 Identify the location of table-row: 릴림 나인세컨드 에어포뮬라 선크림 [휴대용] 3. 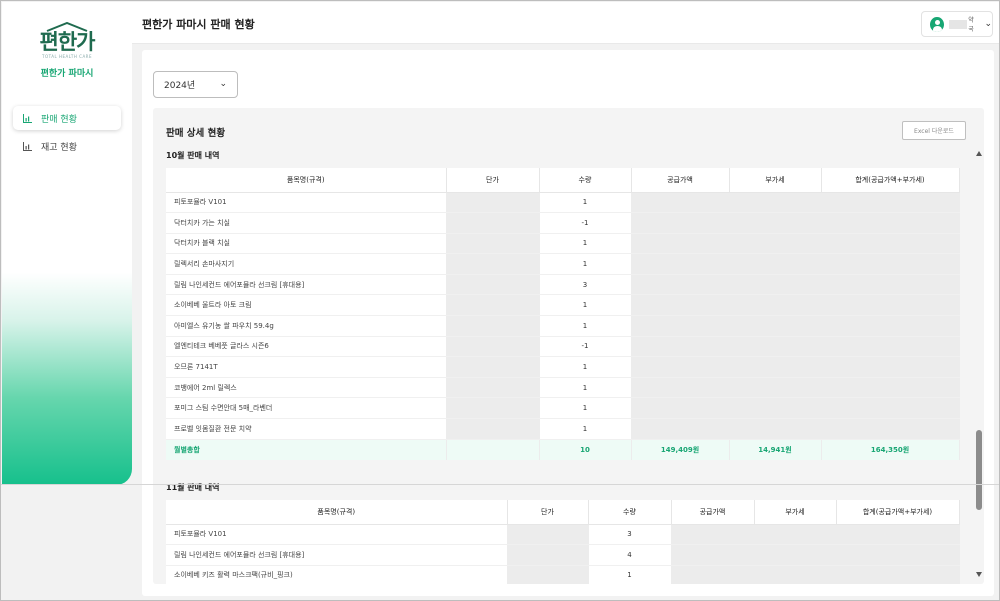
(563, 285).